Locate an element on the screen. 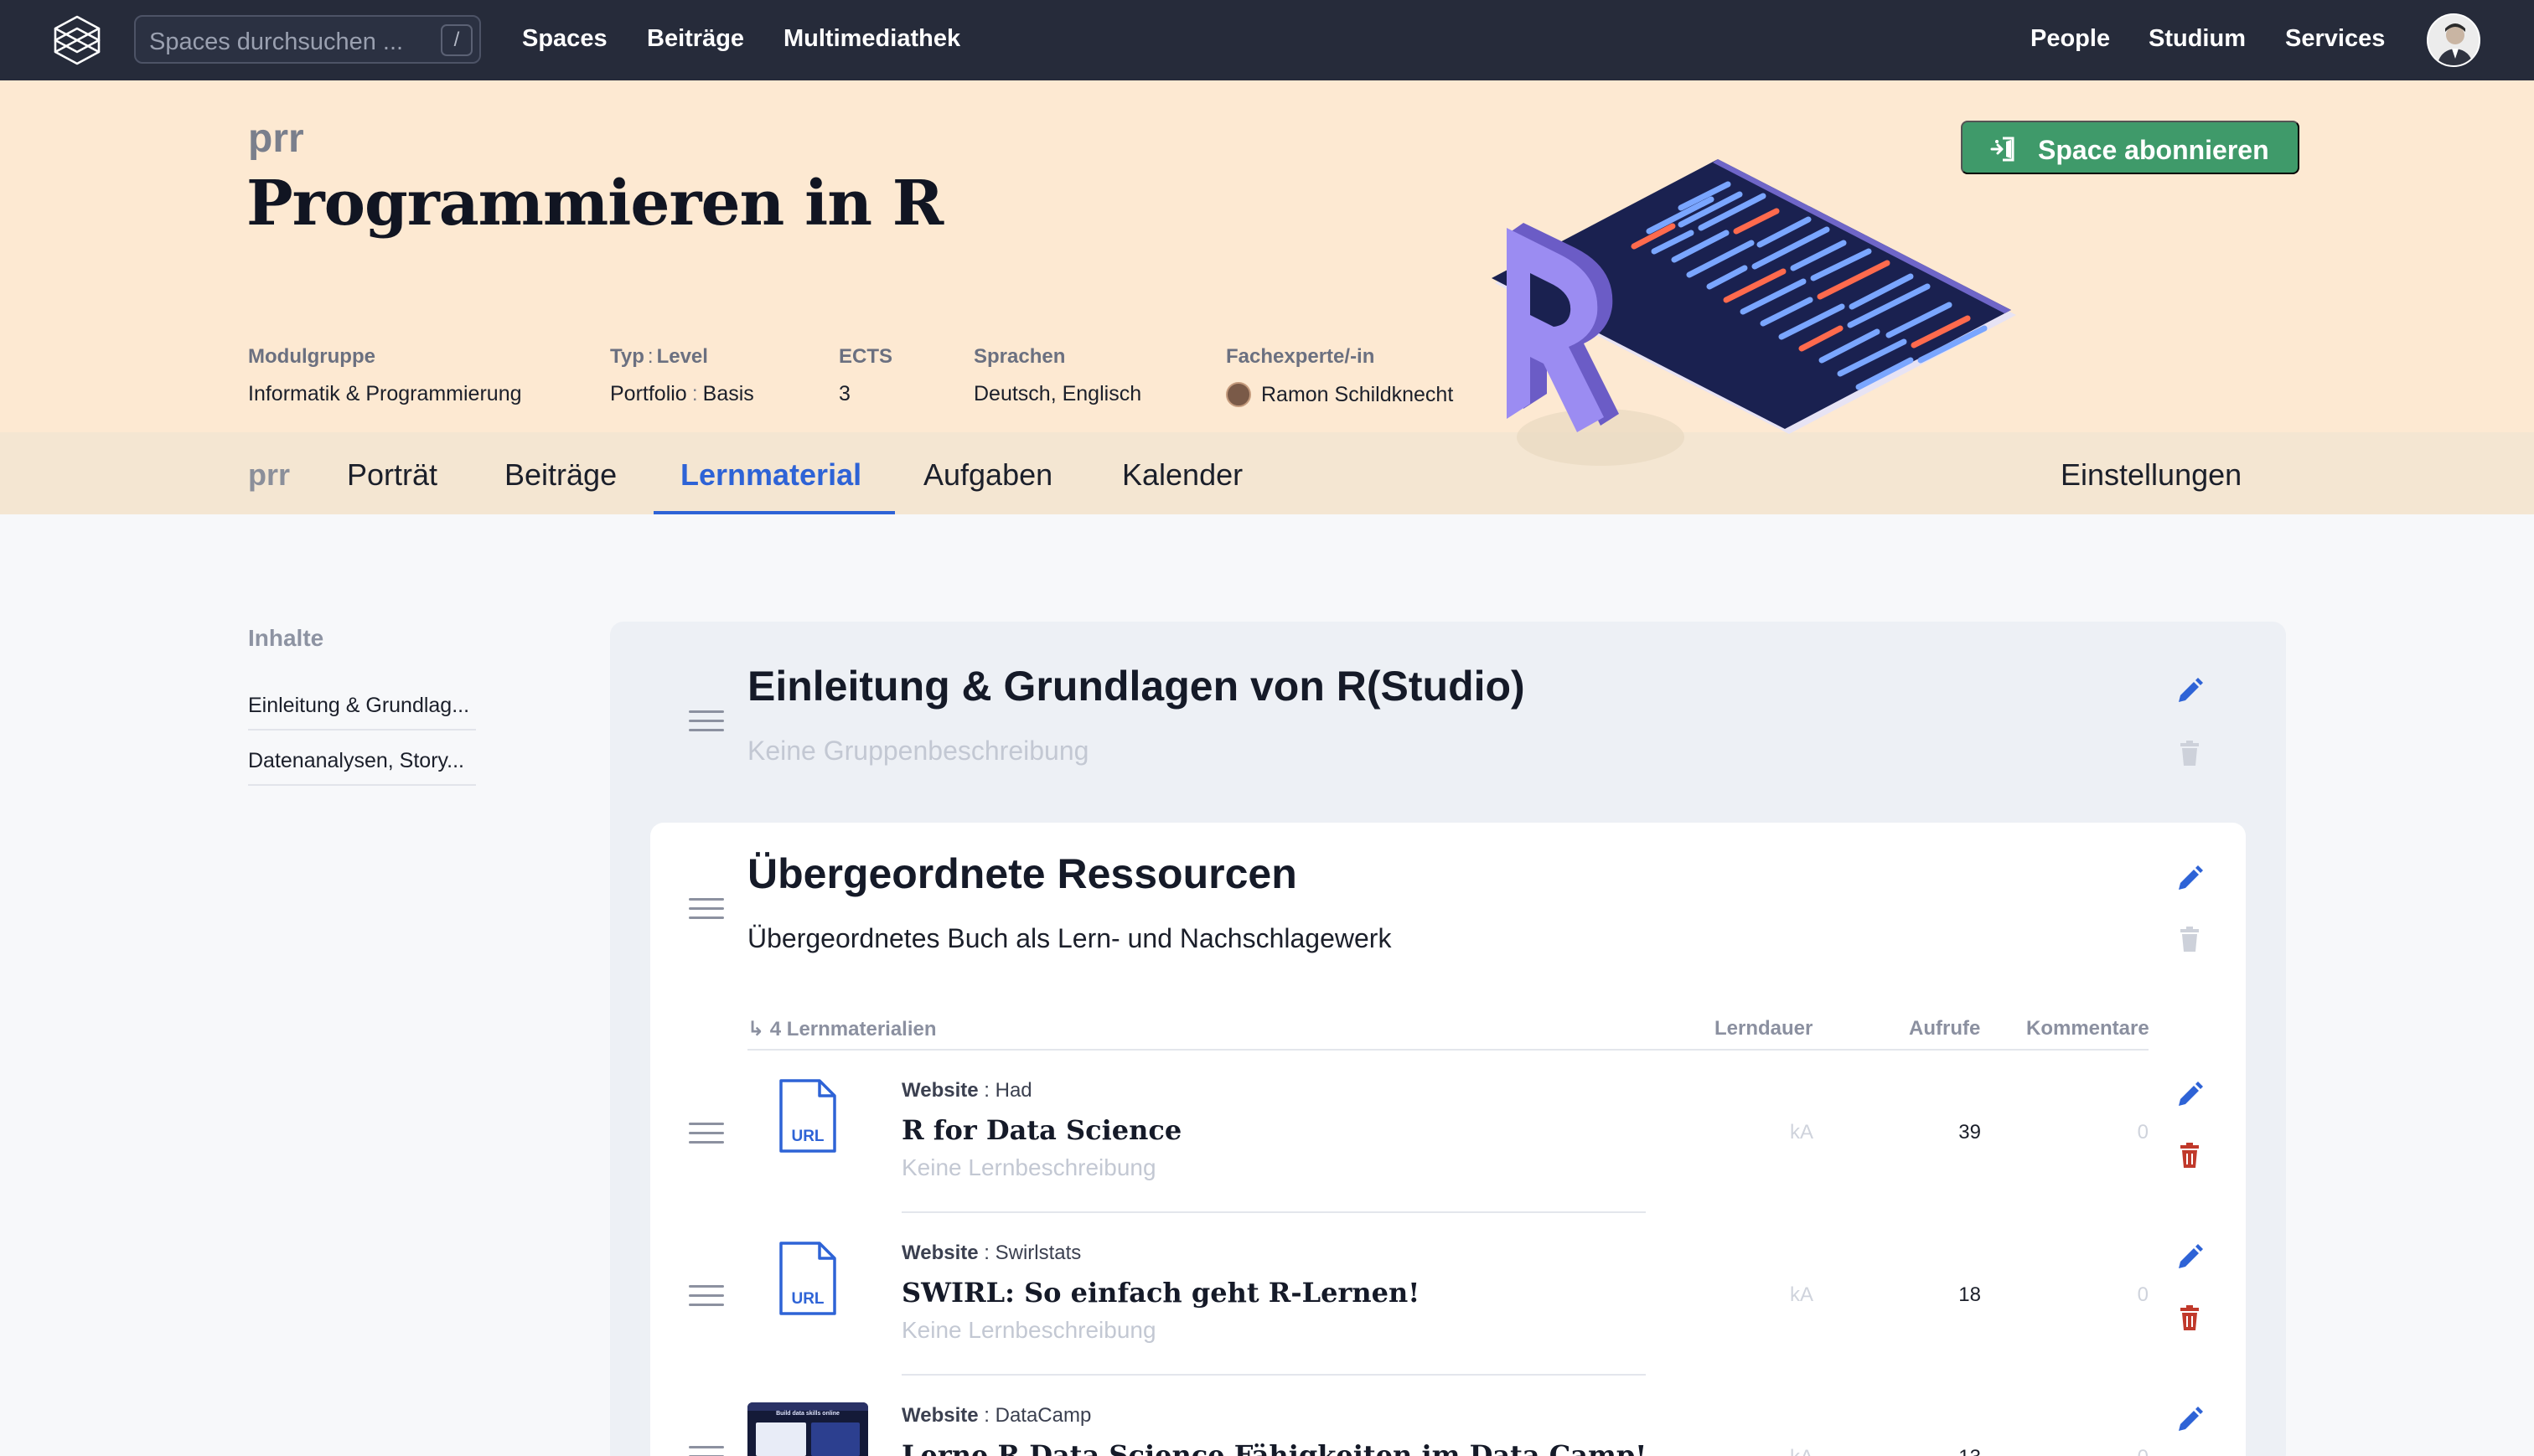 Image resolution: width=2534 pixels, height=1456 pixels. column-aufrufe: Aufrufe is located at coordinates (1944, 1028).